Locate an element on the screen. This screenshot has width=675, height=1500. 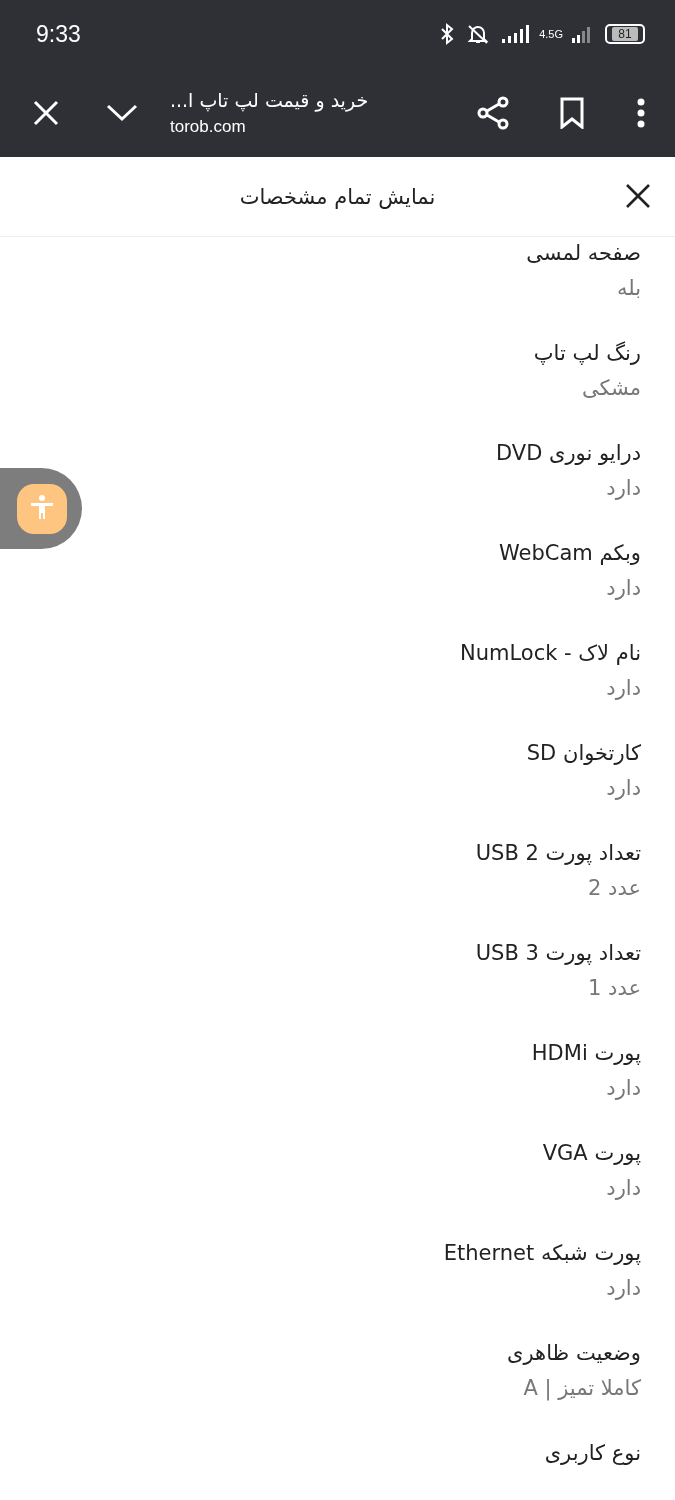
spec-label: پورت HDMi is located at coordinates (586, 1053).